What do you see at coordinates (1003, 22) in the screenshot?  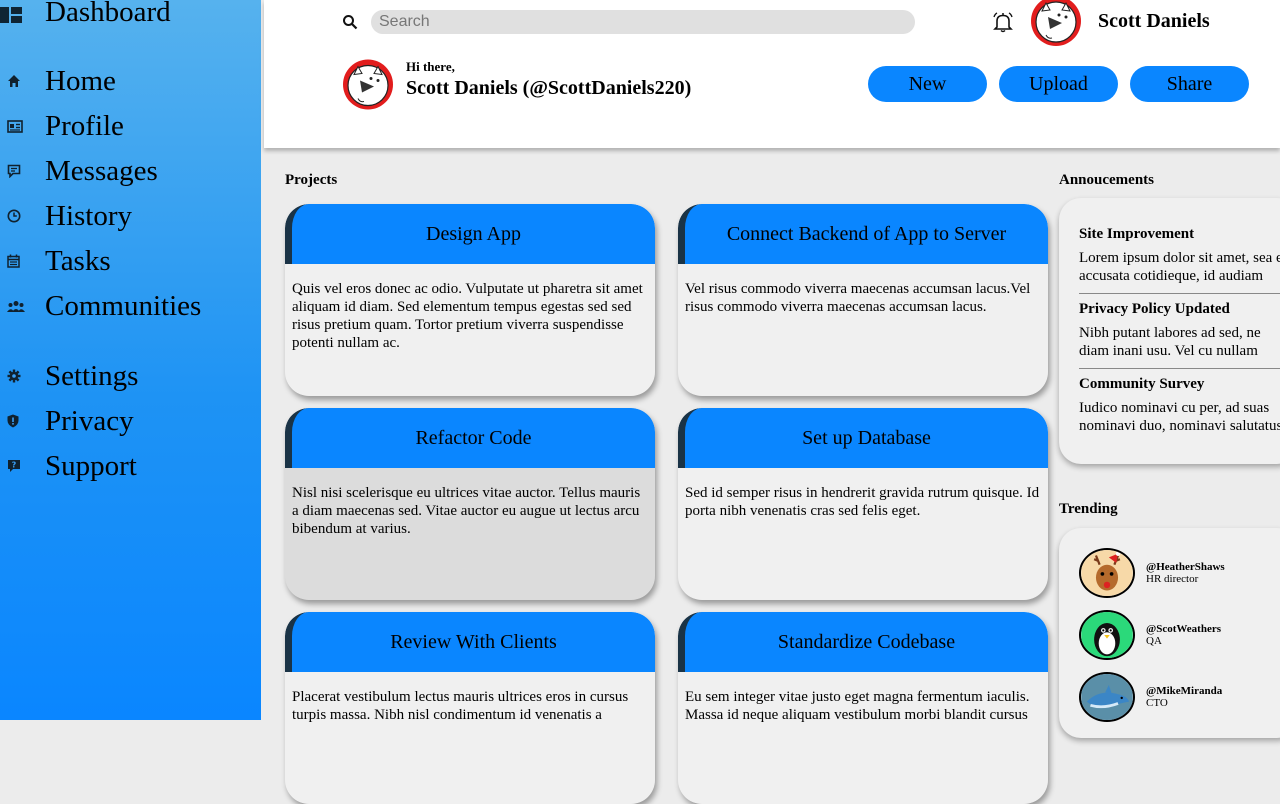 I see `bell-icon` at bounding box center [1003, 22].